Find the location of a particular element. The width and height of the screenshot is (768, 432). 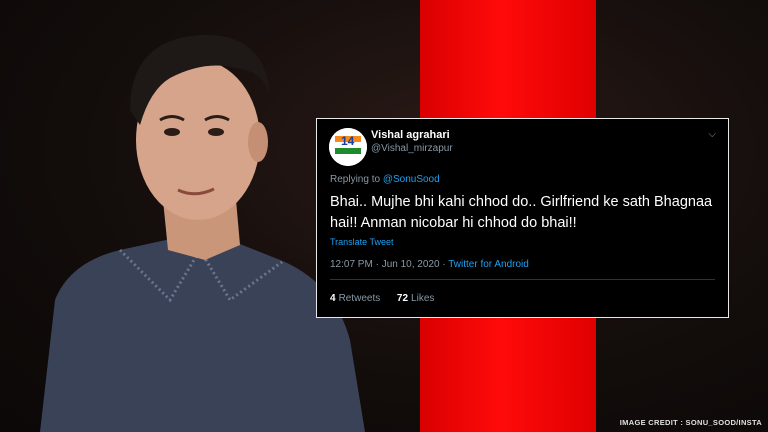

avatar: 14 is located at coordinates (348, 147).